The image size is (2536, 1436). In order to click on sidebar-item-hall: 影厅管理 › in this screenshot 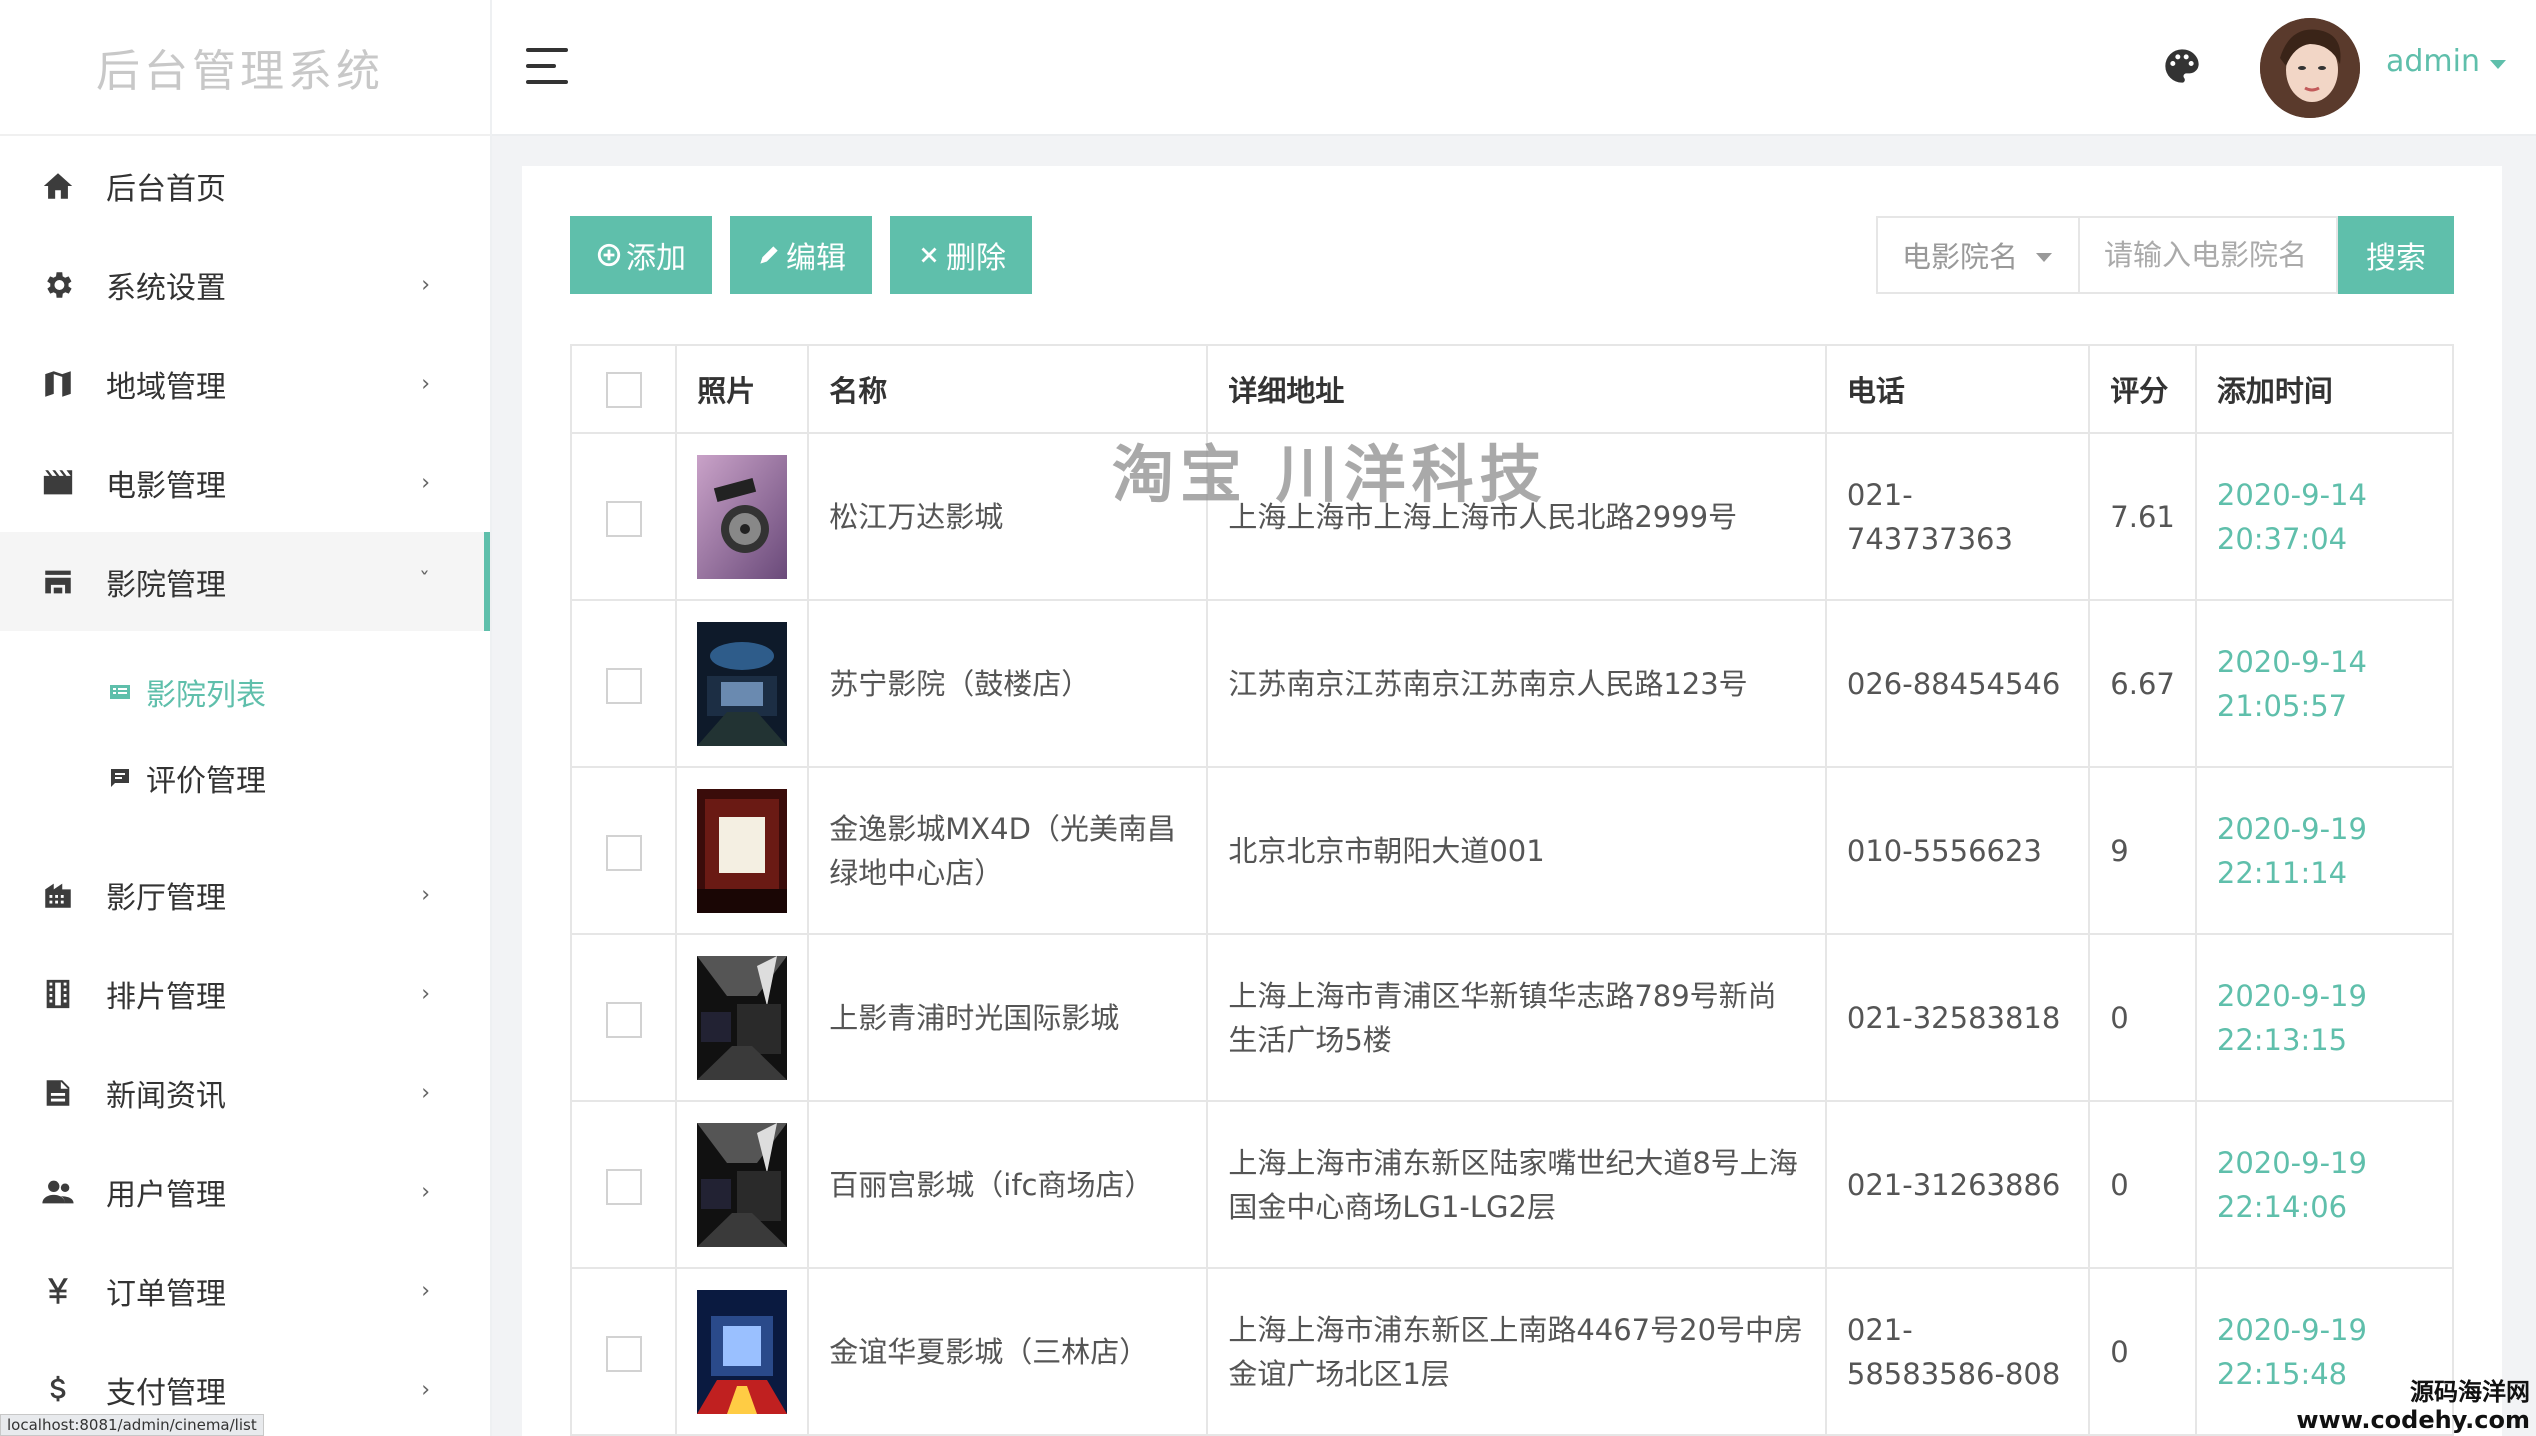, I will do `click(245, 894)`.